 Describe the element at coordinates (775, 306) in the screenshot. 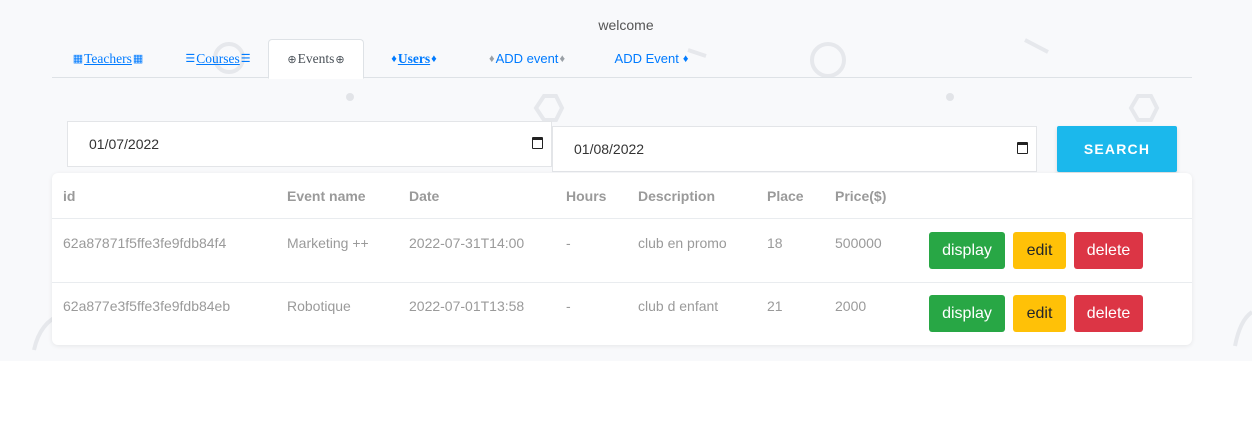

I see `cell-place: 21` at that location.